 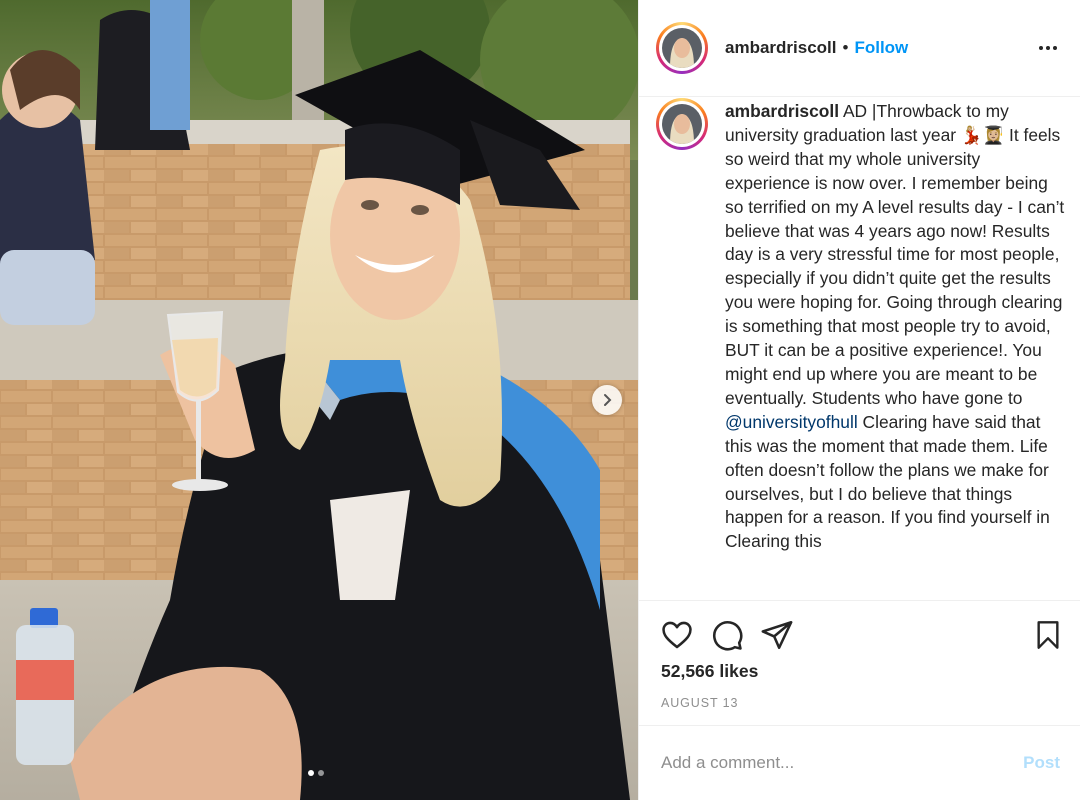 I want to click on author-username: ambardriscoll, so click(x=781, y=48).